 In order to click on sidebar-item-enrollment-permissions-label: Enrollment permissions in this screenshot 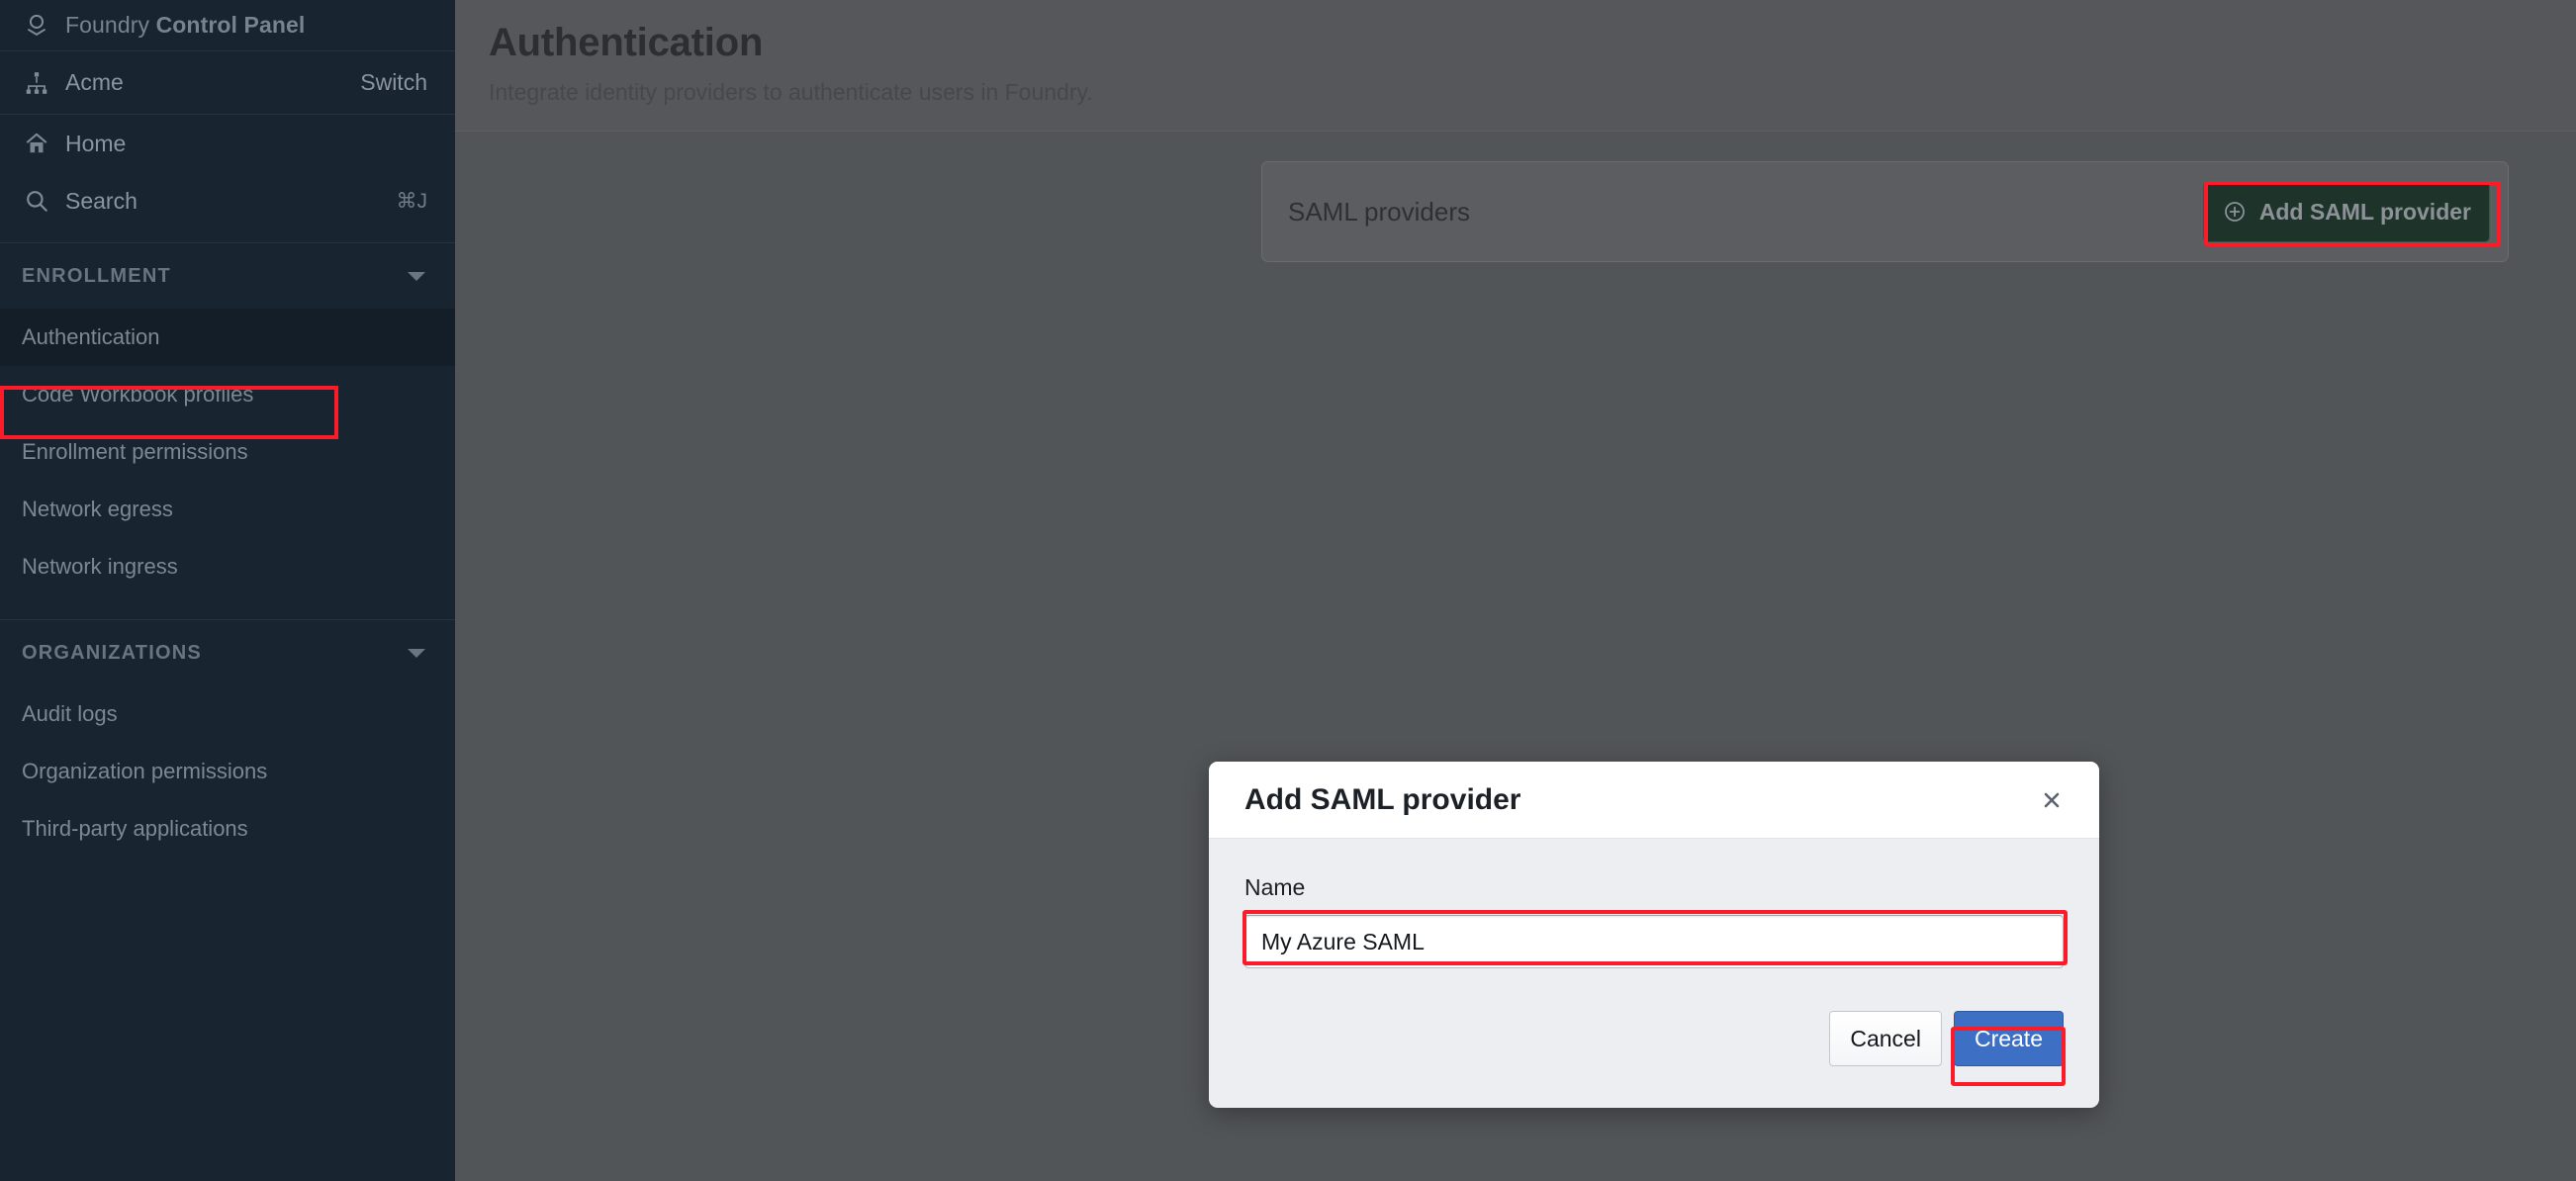, I will do `click(135, 451)`.